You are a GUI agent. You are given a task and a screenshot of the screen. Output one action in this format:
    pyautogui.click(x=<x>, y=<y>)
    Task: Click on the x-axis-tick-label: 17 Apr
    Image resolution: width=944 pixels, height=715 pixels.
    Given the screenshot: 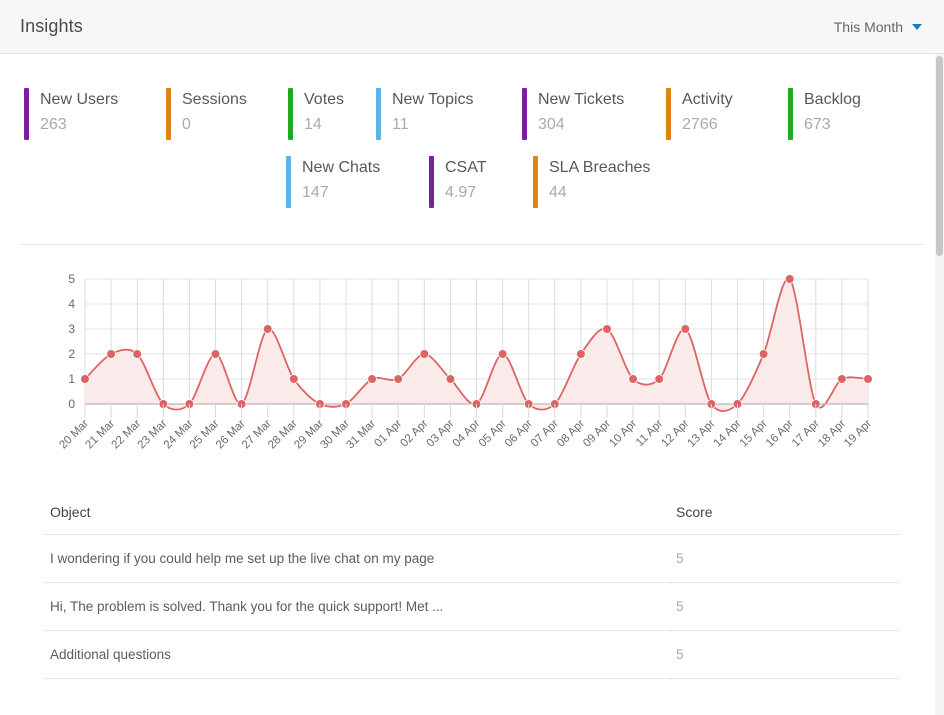 What is the action you would take?
    pyautogui.click(x=806, y=434)
    